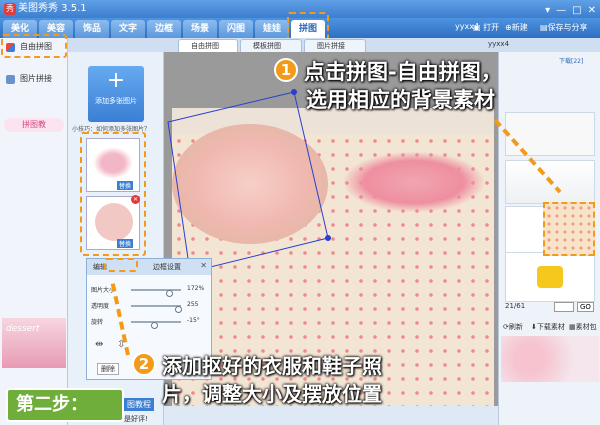 Image resolution: width=600 pixels, height=425 pixels. I want to click on step2-line1: 添加抠好的衣服和鞋子照, so click(272, 366).